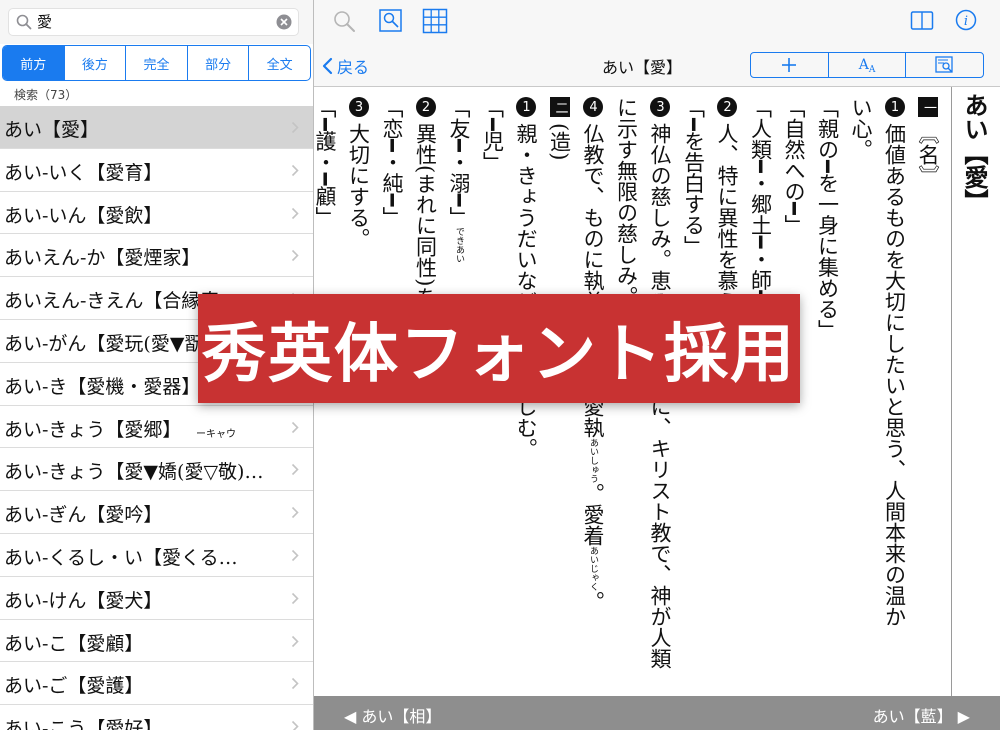  I want to click on list-item-label: あいえん‐か【愛煙家】, so click(102, 258).